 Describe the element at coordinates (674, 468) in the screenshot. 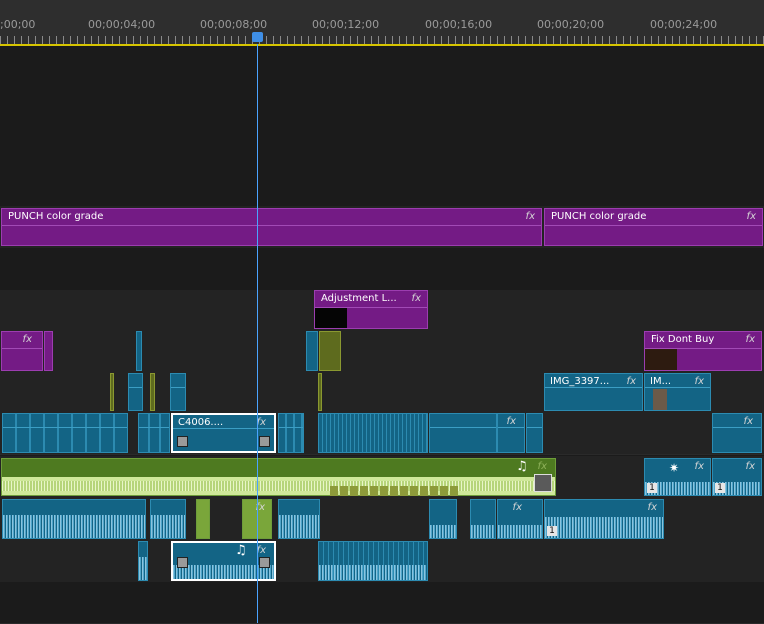

I see `sparkle-icon: ✷` at that location.